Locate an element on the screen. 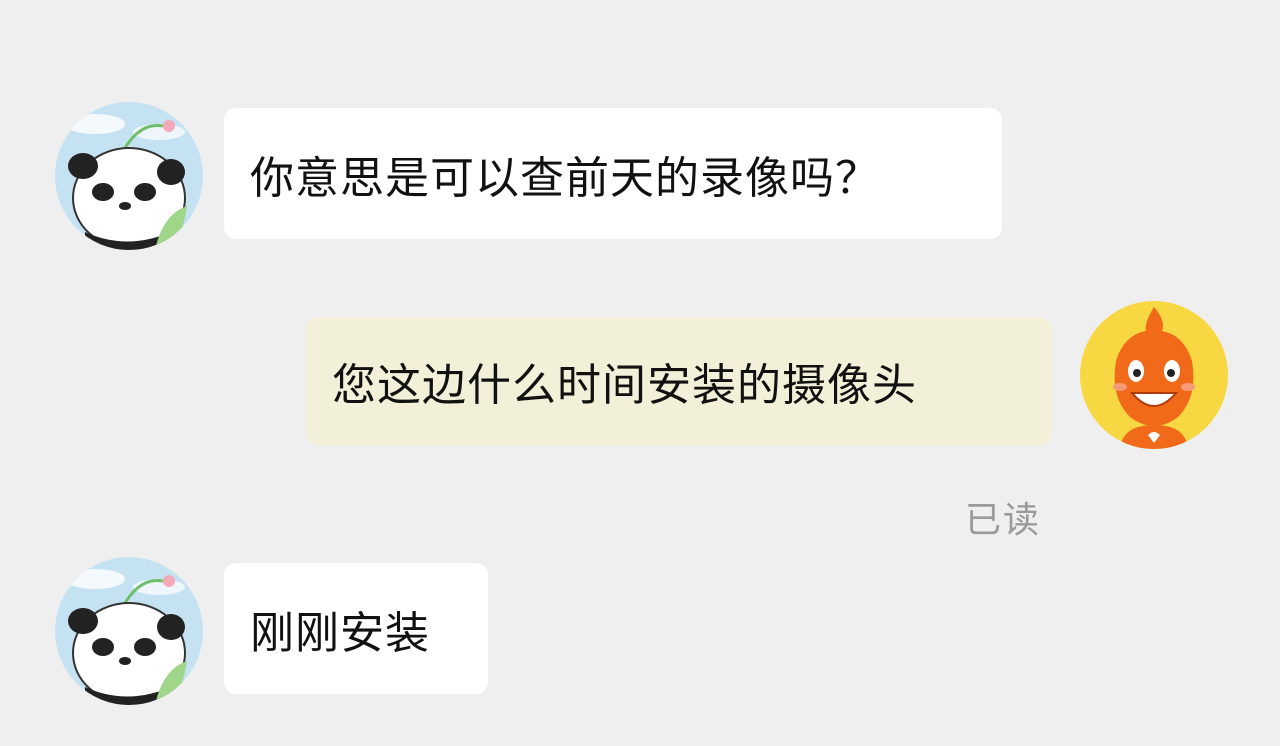 This screenshot has height=746, width=1280. my-avatar is located at coordinates (1154, 375).